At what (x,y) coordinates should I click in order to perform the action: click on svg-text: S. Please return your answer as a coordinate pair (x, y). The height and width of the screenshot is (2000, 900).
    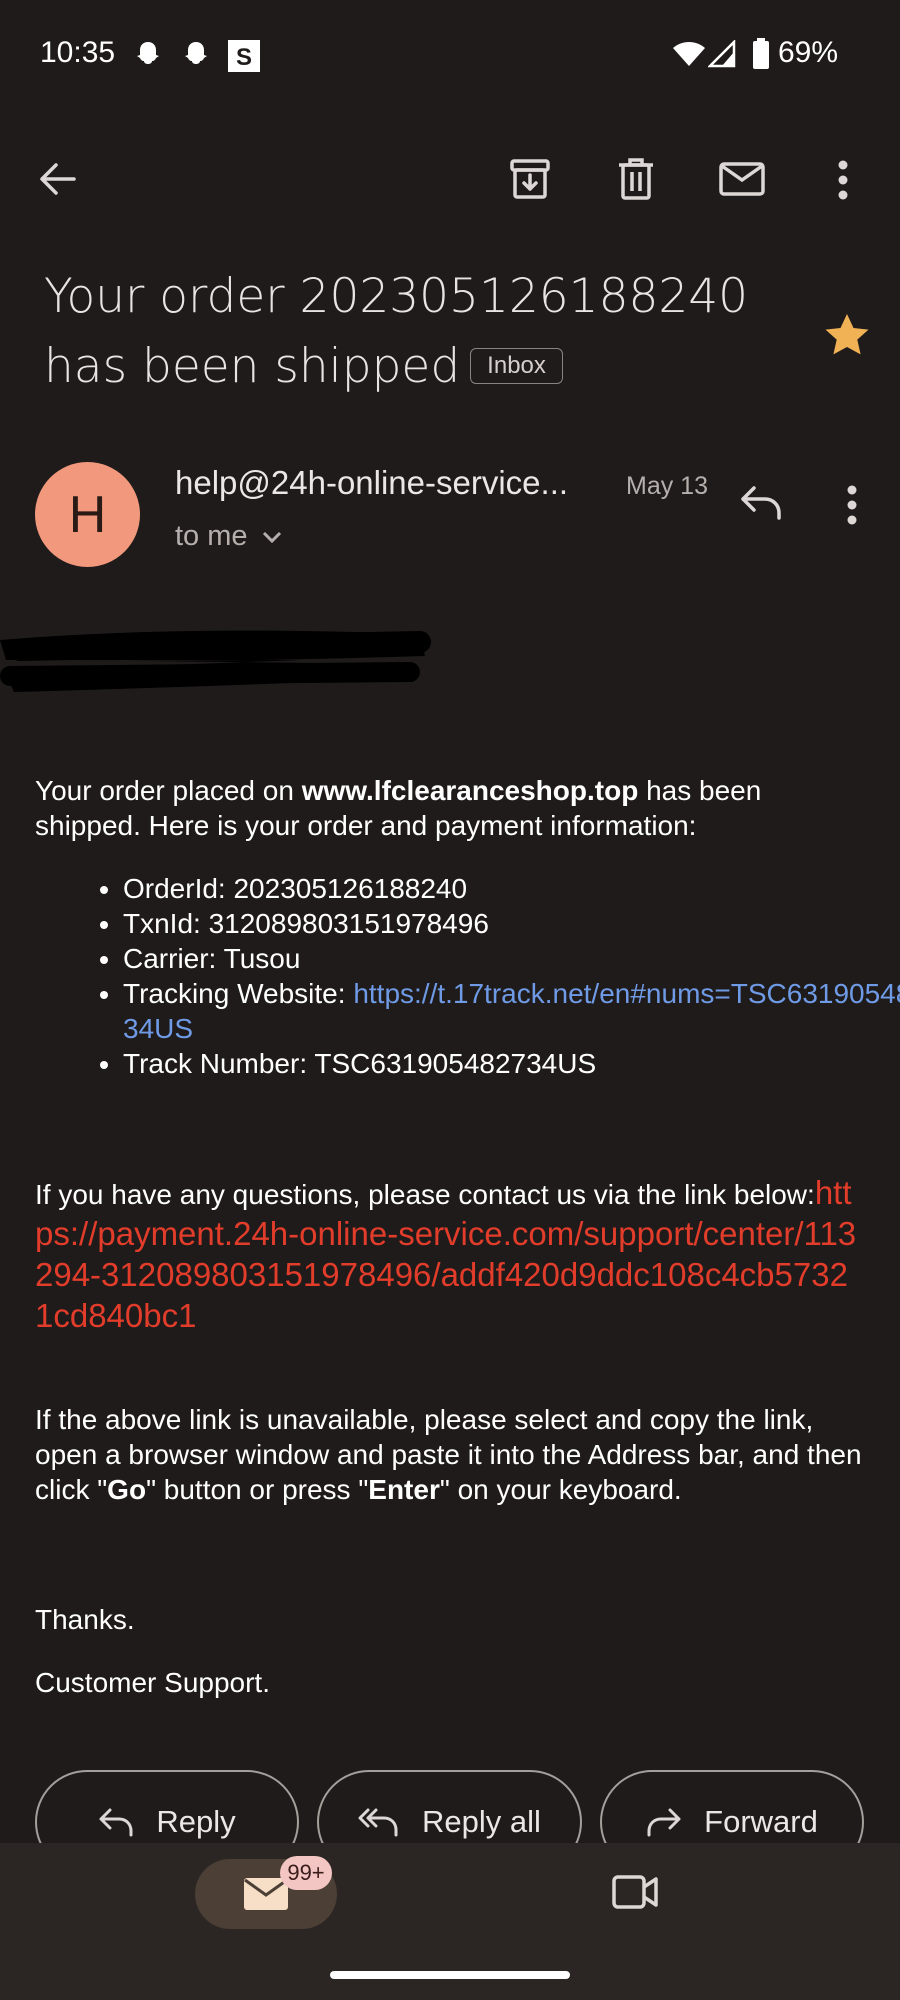
    Looking at the image, I should click on (244, 57).